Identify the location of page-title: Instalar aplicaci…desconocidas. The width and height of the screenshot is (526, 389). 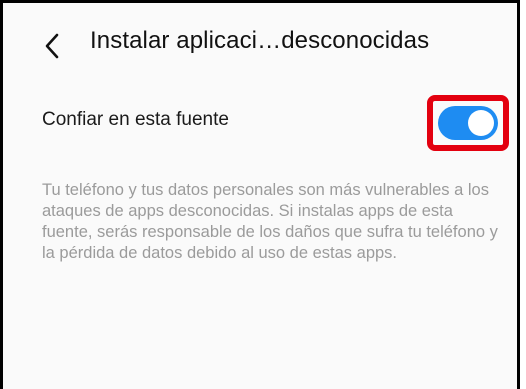
(260, 40).